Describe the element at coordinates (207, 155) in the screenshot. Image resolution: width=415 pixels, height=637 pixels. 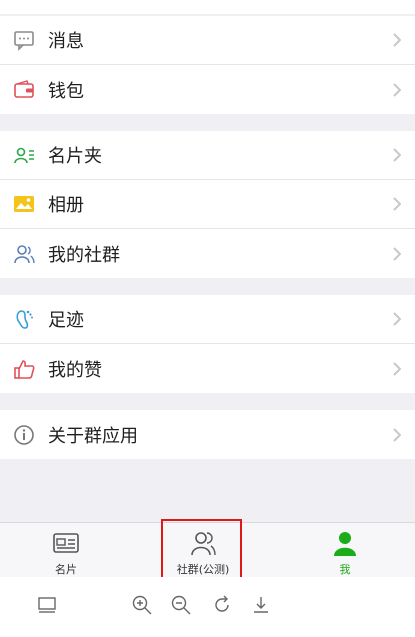
I see `menu-item-card-holder: 名片夹` at that location.